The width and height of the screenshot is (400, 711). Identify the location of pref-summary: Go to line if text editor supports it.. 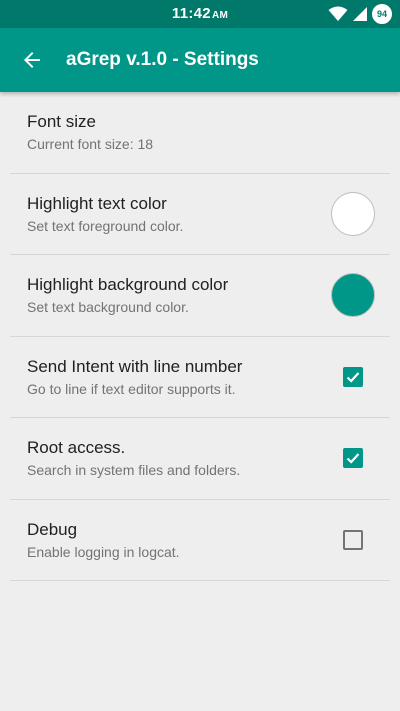
(131, 388).